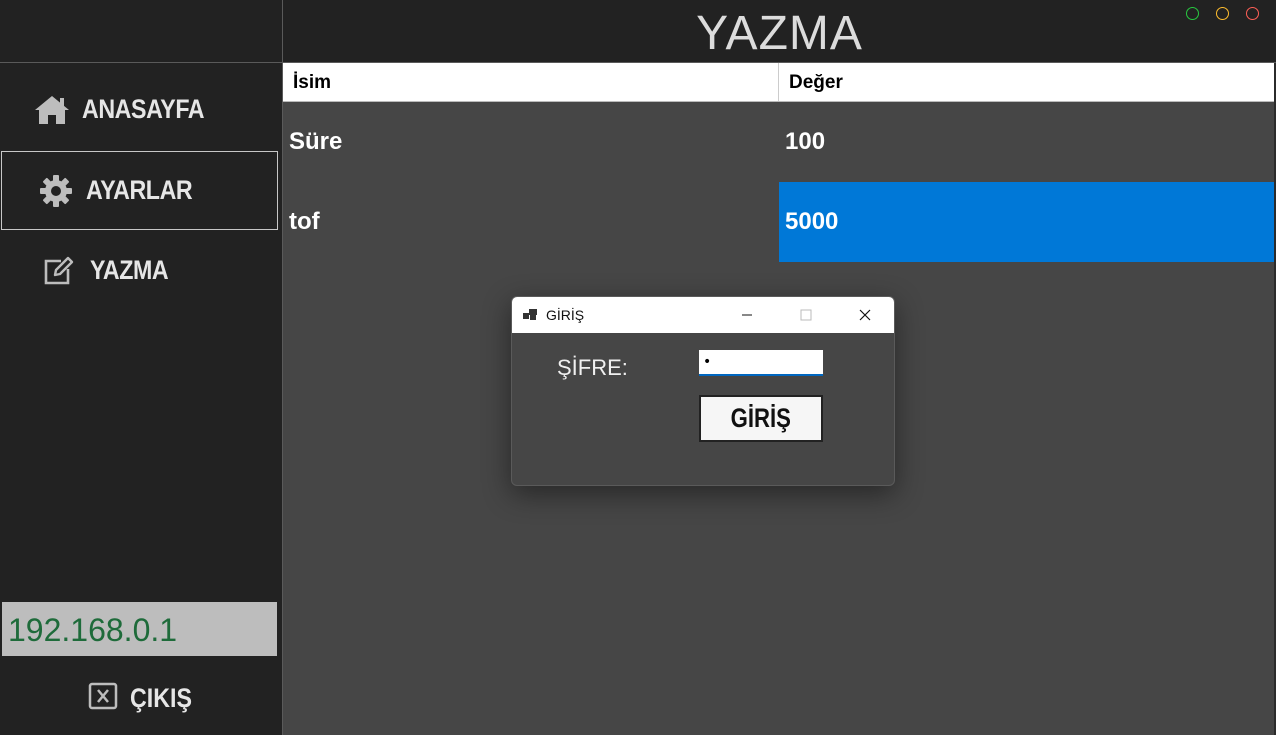  I want to click on table-cell-value: 100, so click(1026, 142).